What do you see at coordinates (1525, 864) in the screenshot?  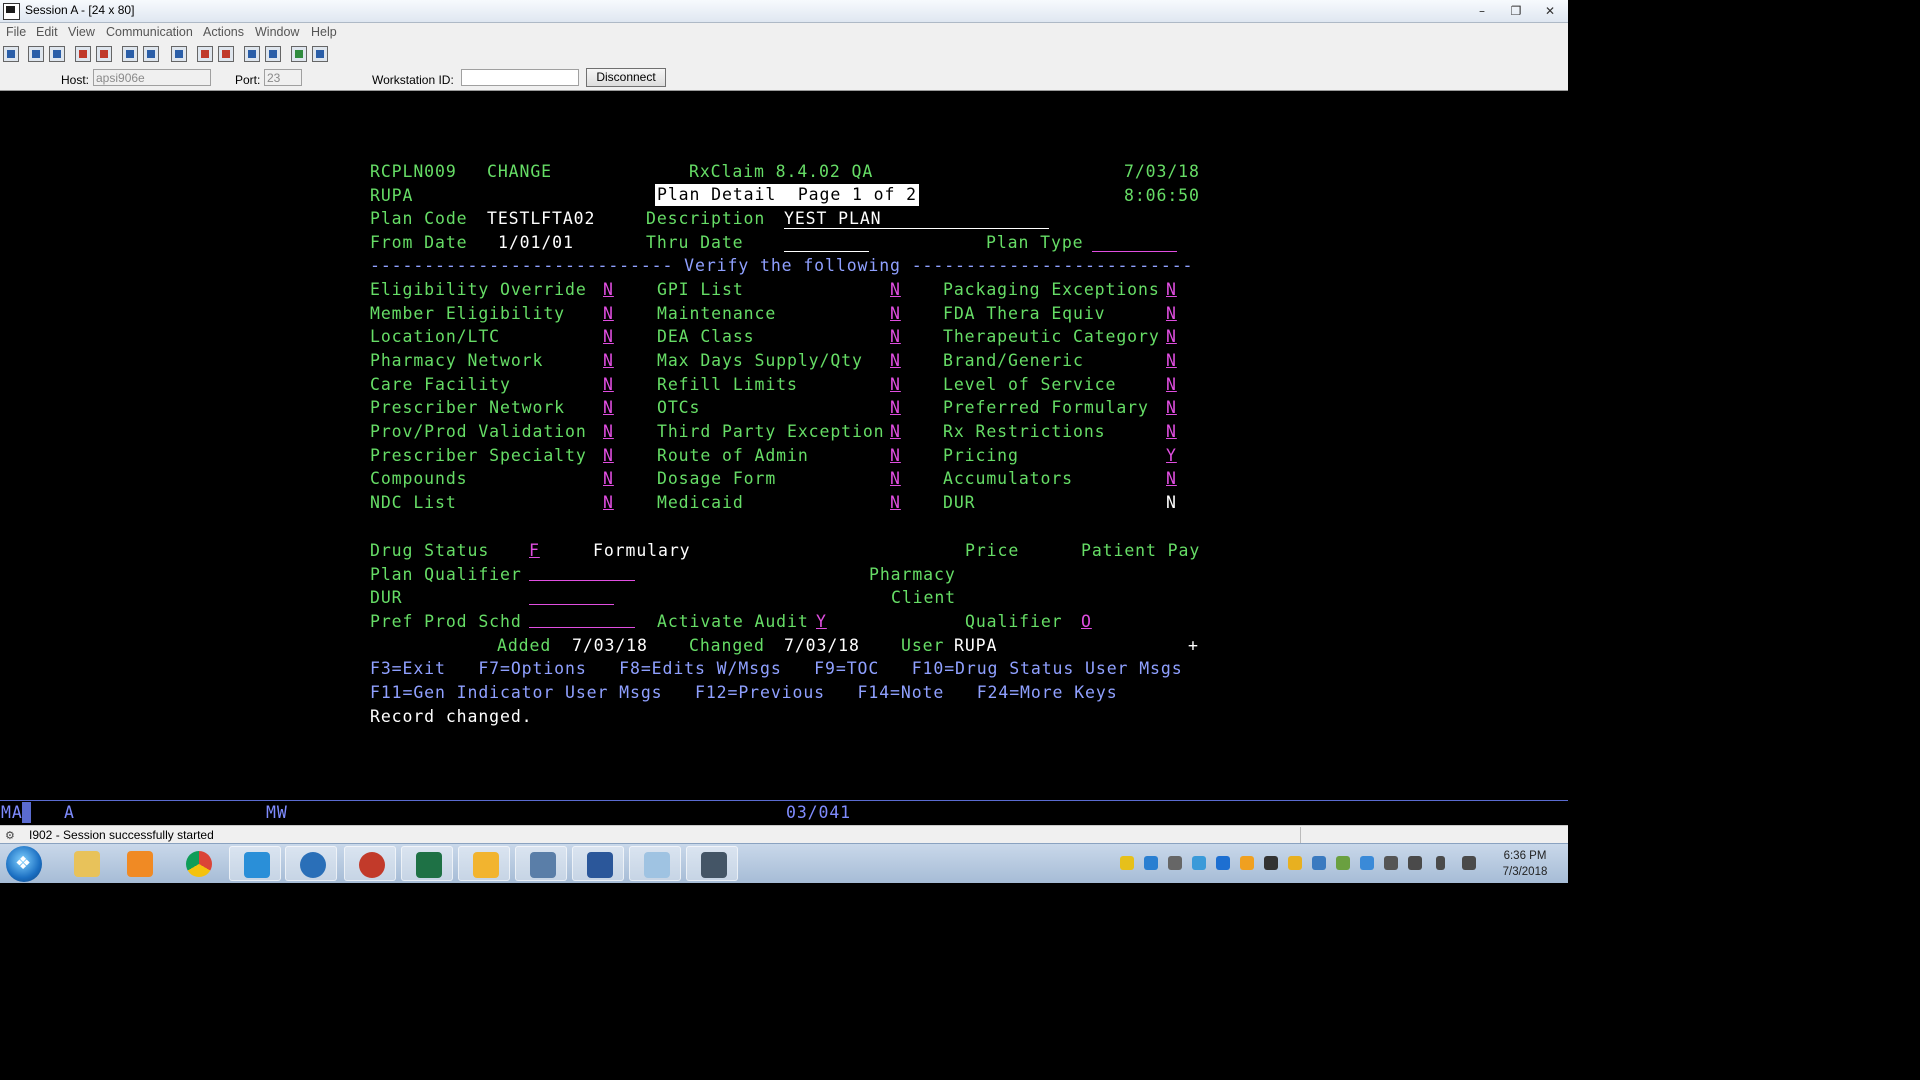 I see `taskbar-clock: 6:36 PM 7/3/2018` at bounding box center [1525, 864].